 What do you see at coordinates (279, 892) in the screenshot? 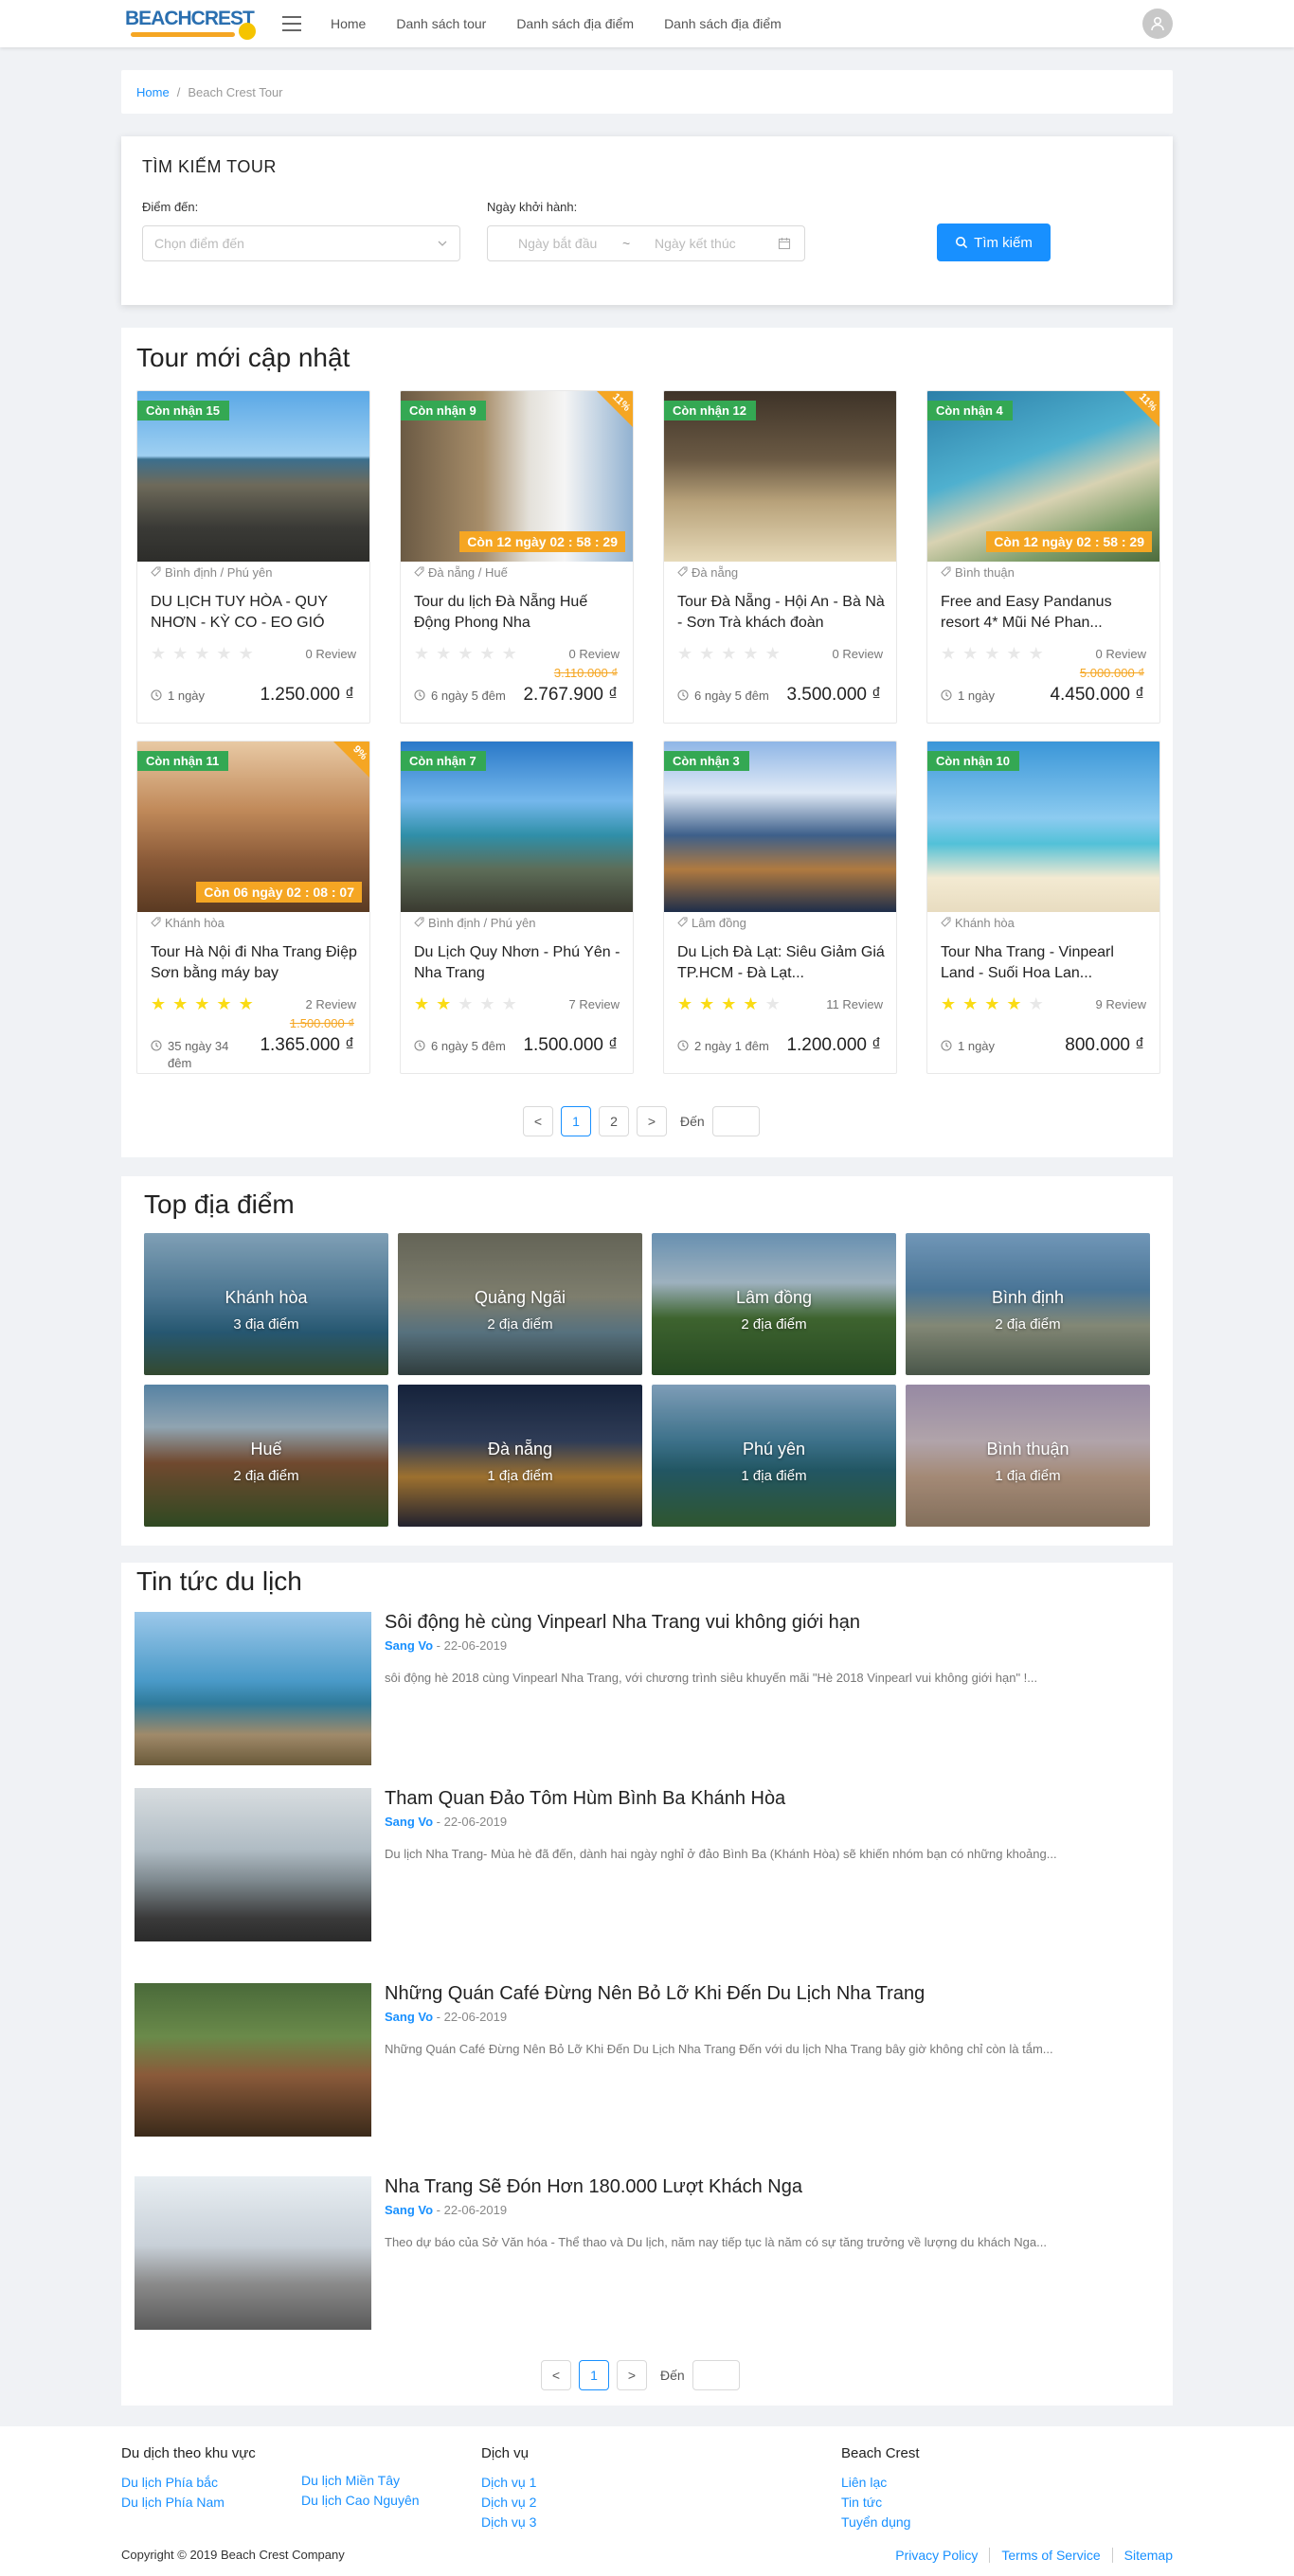
I see `countdown-badge: Còn 06 ngày 02 : 08 : 07` at bounding box center [279, 892].